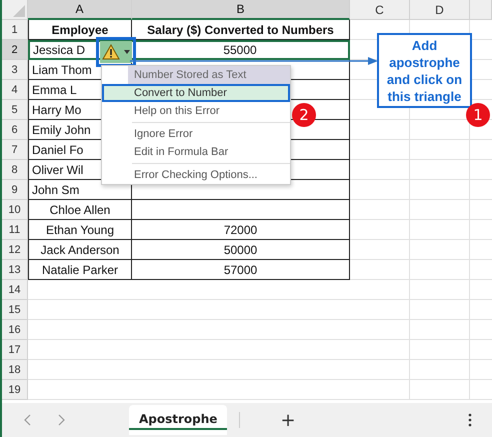 Image resolution: width=492 pixels, height=437 pixels. What do you see at coordinates (15, 170) in the screenshot?
I see `row-header: 8` at bounding box center [15, 170].